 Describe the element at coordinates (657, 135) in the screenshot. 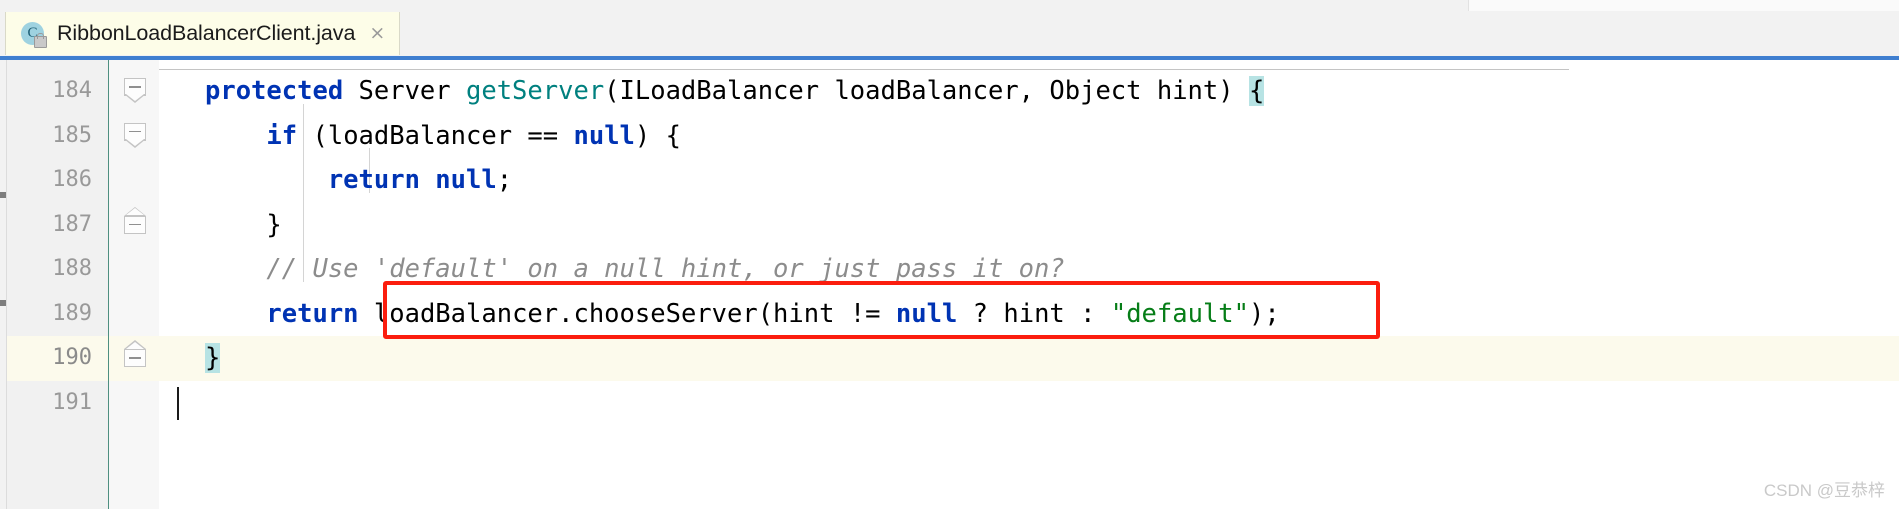

I see `code-token: ) {` at that location.